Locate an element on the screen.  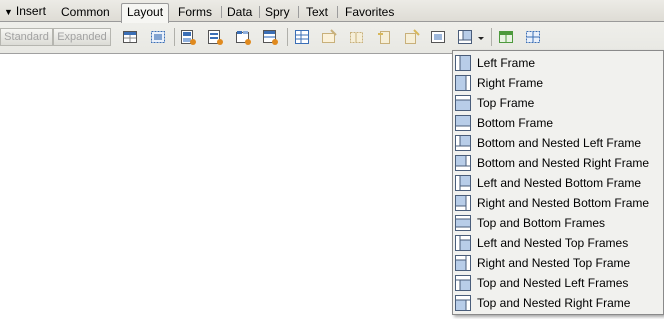
insert-column-icon is located at coordinates (357, 37).